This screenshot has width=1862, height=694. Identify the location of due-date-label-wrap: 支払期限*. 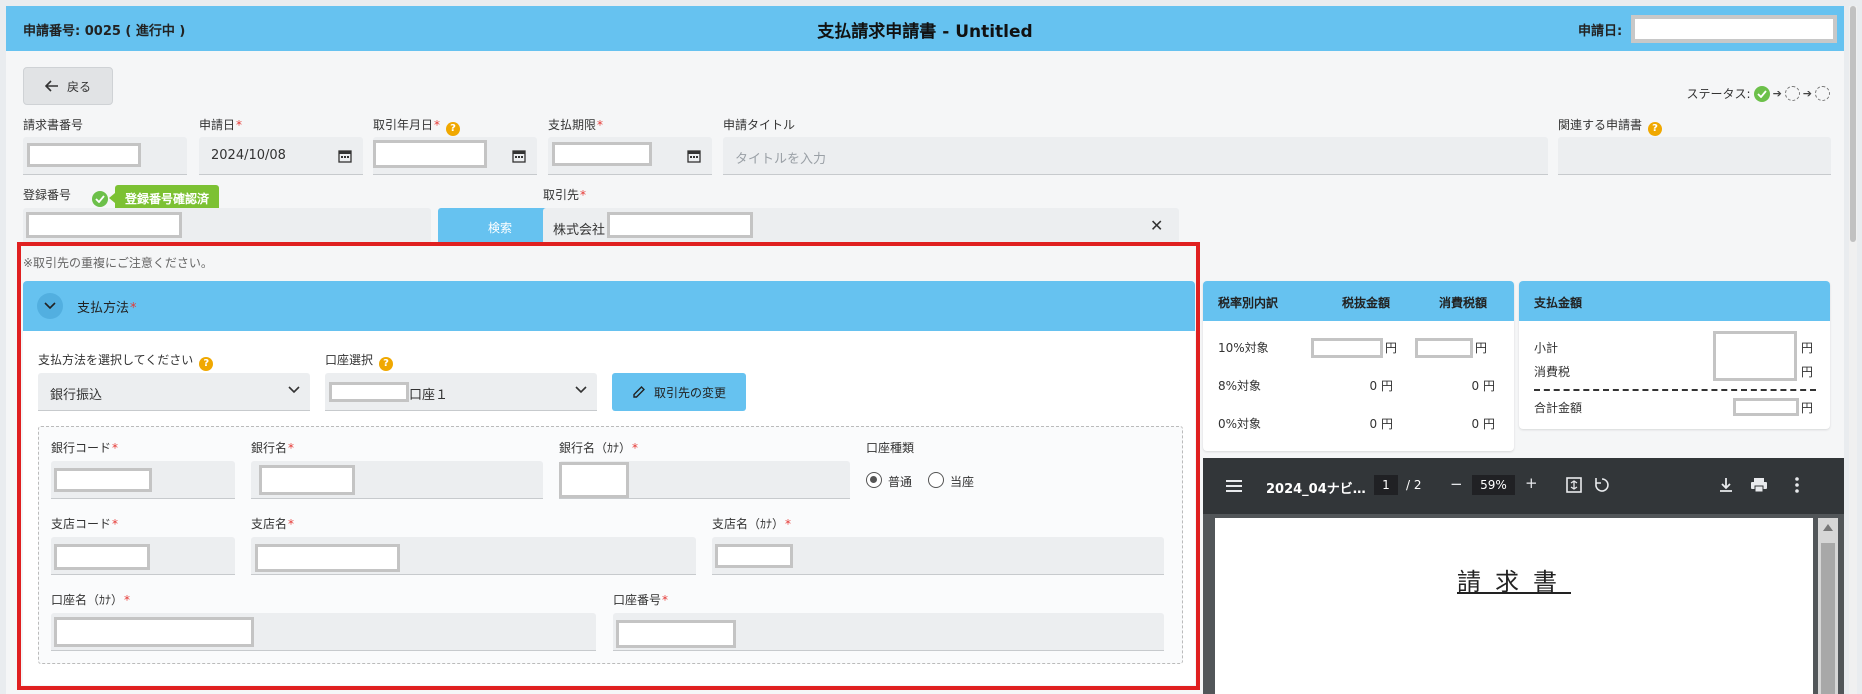
(575, 124).